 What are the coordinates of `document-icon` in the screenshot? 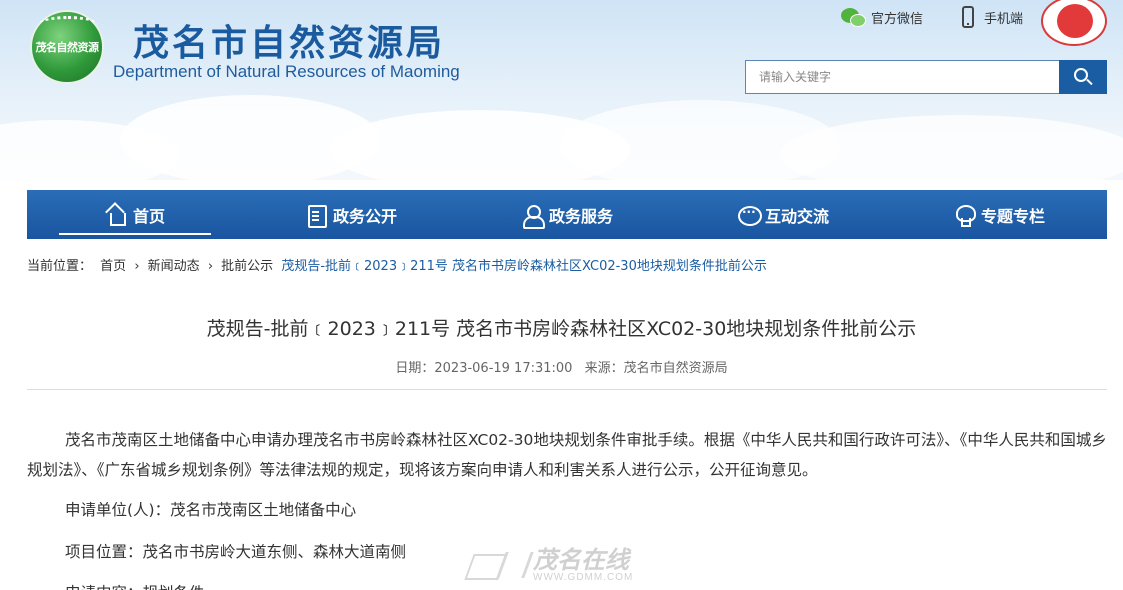 It's located at (316, 216).